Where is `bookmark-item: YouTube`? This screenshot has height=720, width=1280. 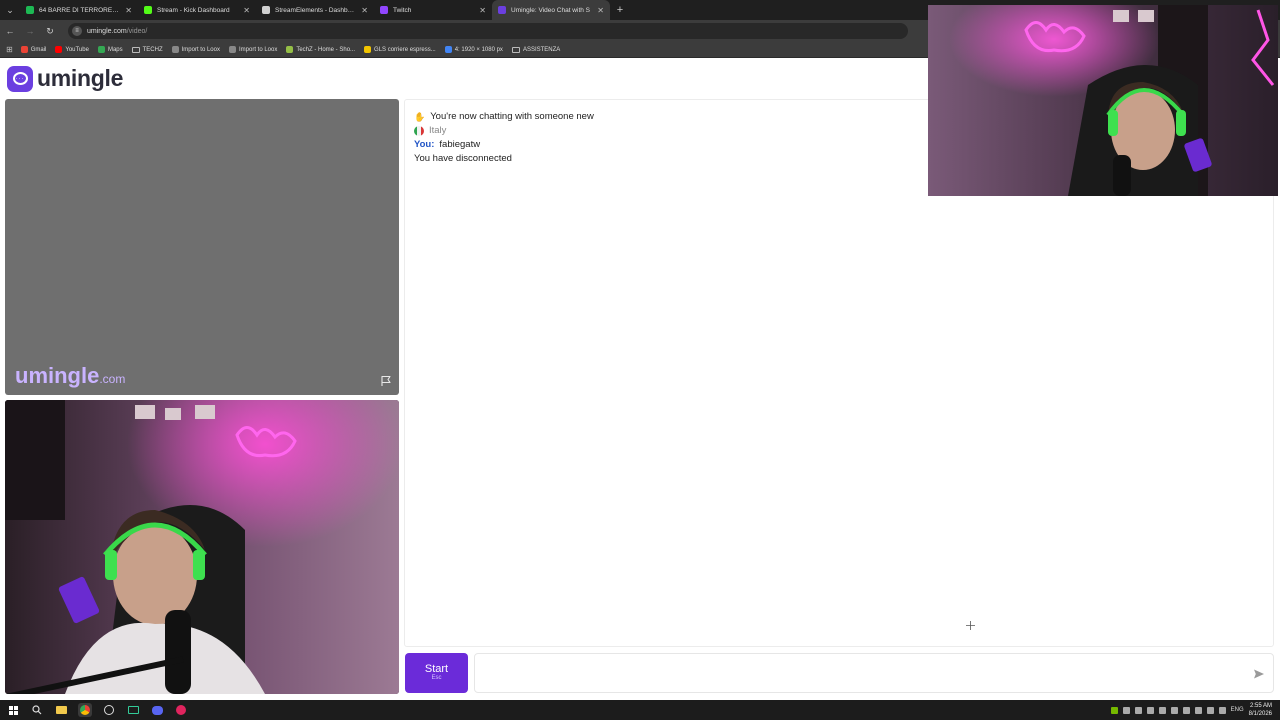 bookmark-item: YouTube is located at coordinates (72, 49).